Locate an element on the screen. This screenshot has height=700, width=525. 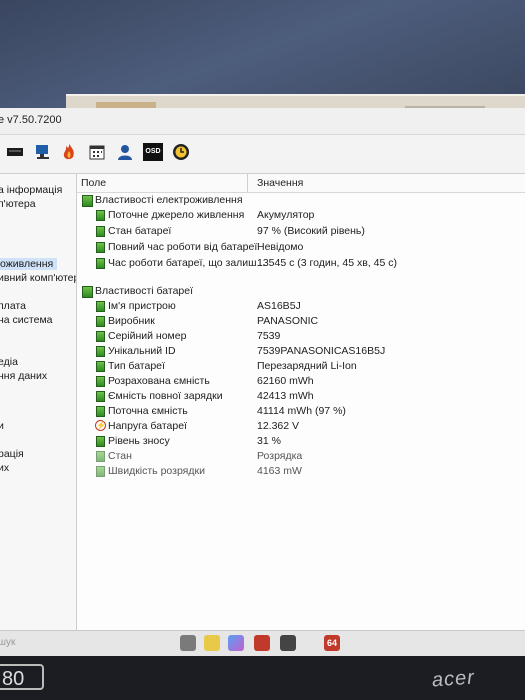
table-row: Ім'я пристрою AS16B5J is located at coordinates (301, 306).